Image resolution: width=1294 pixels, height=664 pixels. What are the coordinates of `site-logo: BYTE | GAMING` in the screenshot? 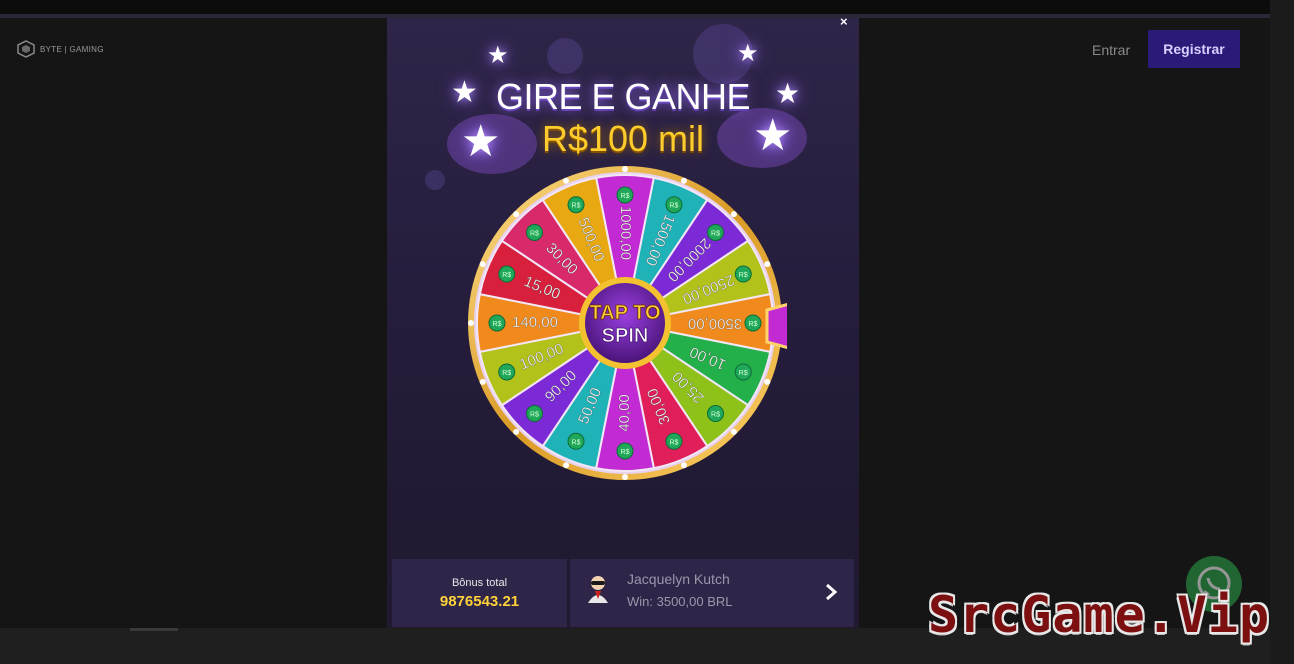 It's located at (60, 49).